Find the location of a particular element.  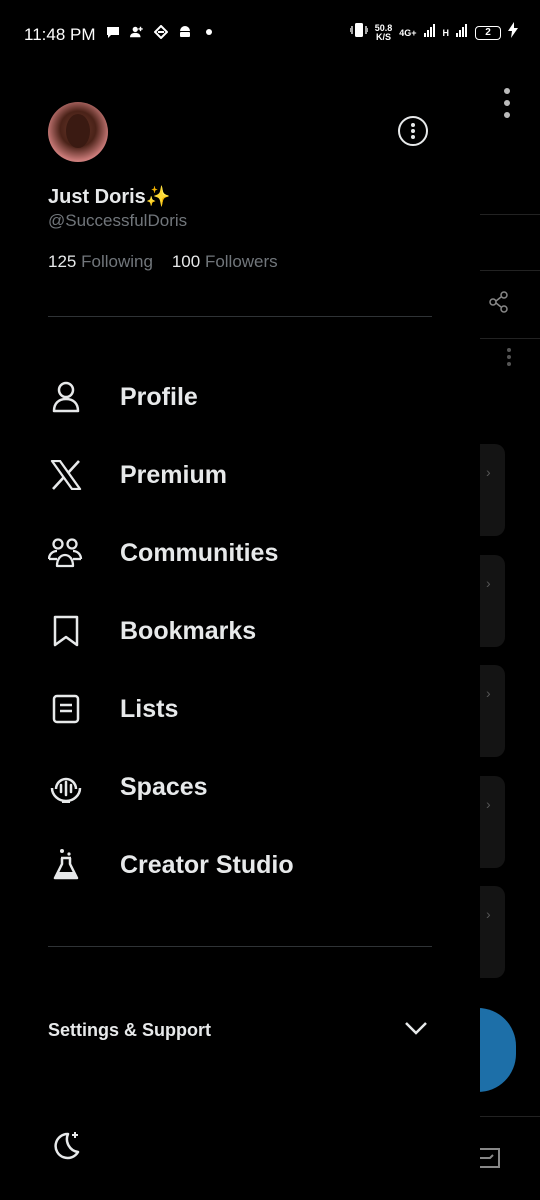

more-notifications-dot-icon is located at coordinates (209, 32).